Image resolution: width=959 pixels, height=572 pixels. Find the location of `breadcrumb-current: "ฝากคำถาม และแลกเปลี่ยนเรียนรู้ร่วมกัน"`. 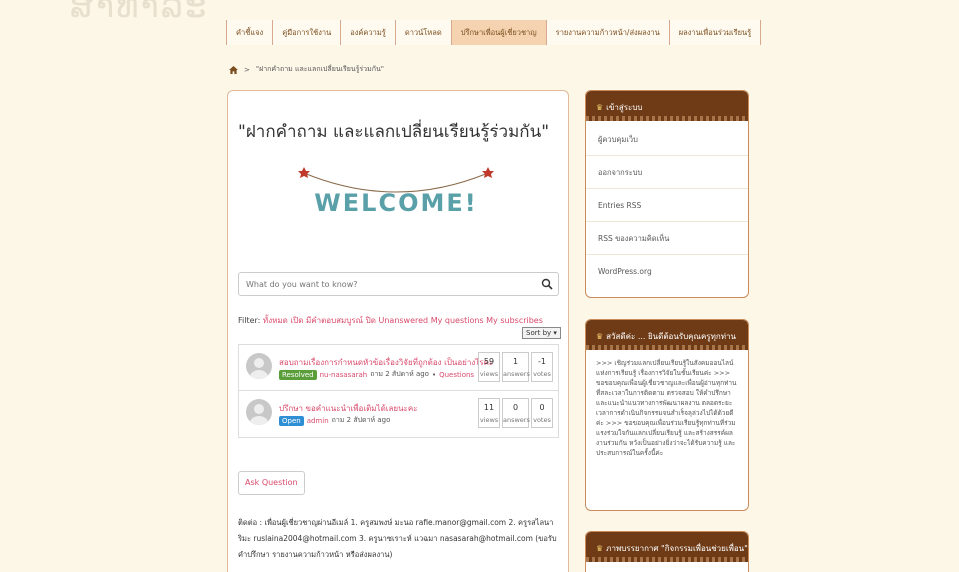

breadcrumb-current: "ฝากคำถาม และแลกเปลี่ยนเรียนรู้ร่วมกัน" is located at coordinates (319, 69).